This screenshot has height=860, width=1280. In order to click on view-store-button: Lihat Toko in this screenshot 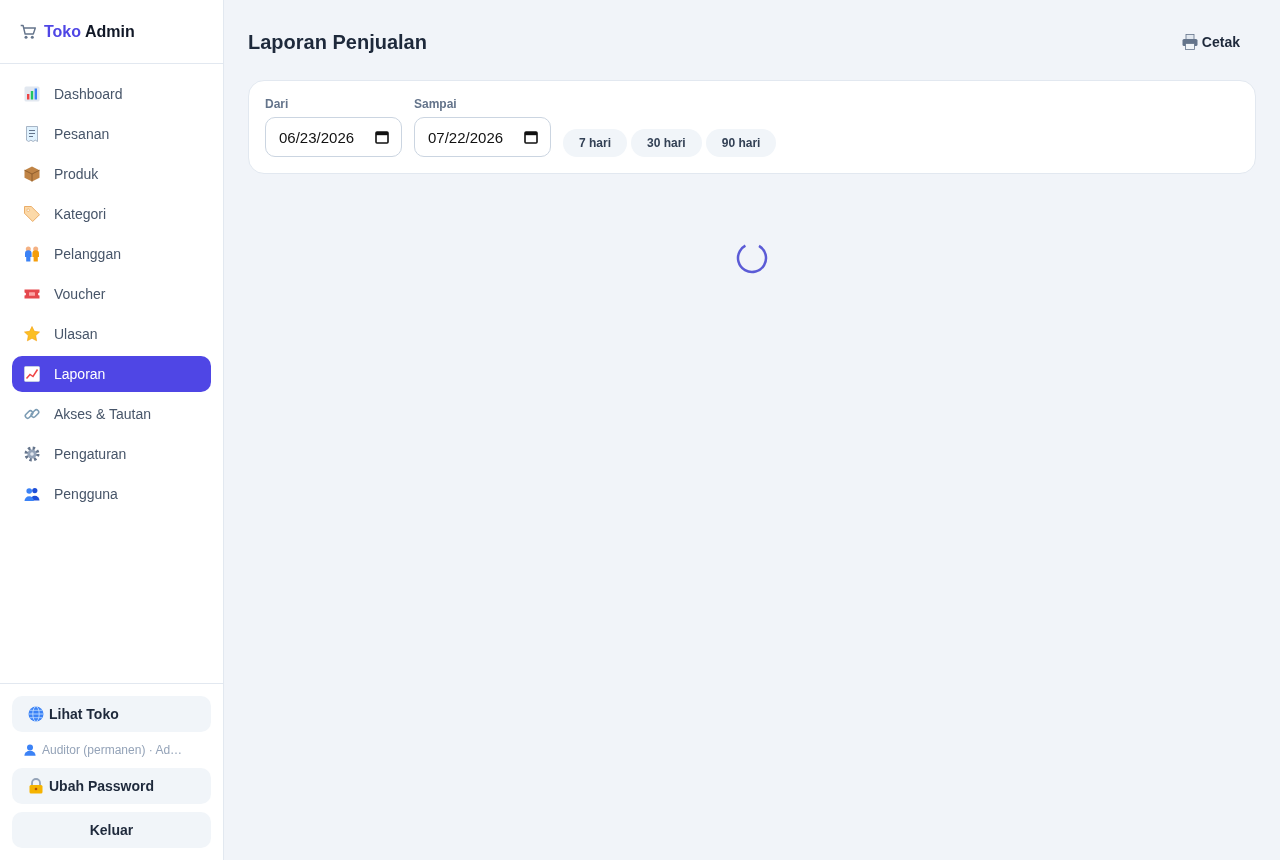, I will do `click(111, 714)`.